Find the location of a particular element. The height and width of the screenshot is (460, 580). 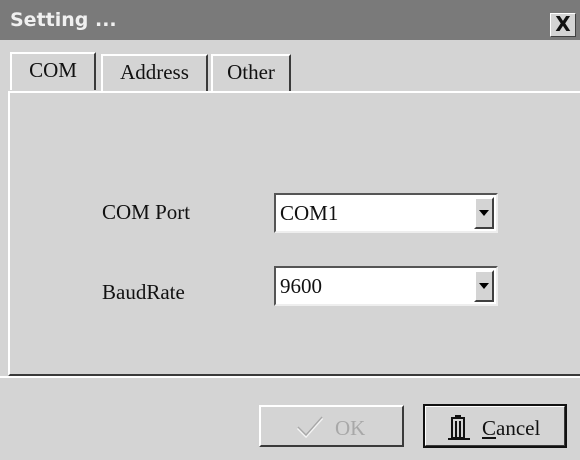

checkmark-icon is located at coordinates (310, 427).